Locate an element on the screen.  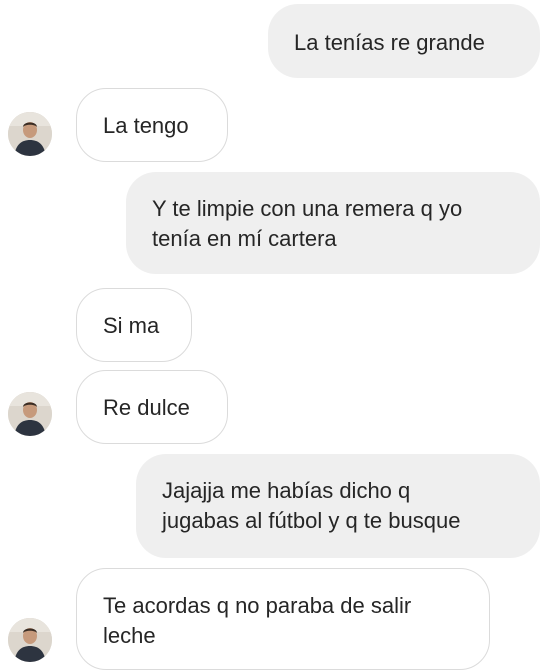
message-text: Si ma is located at coordinates (131, 325).